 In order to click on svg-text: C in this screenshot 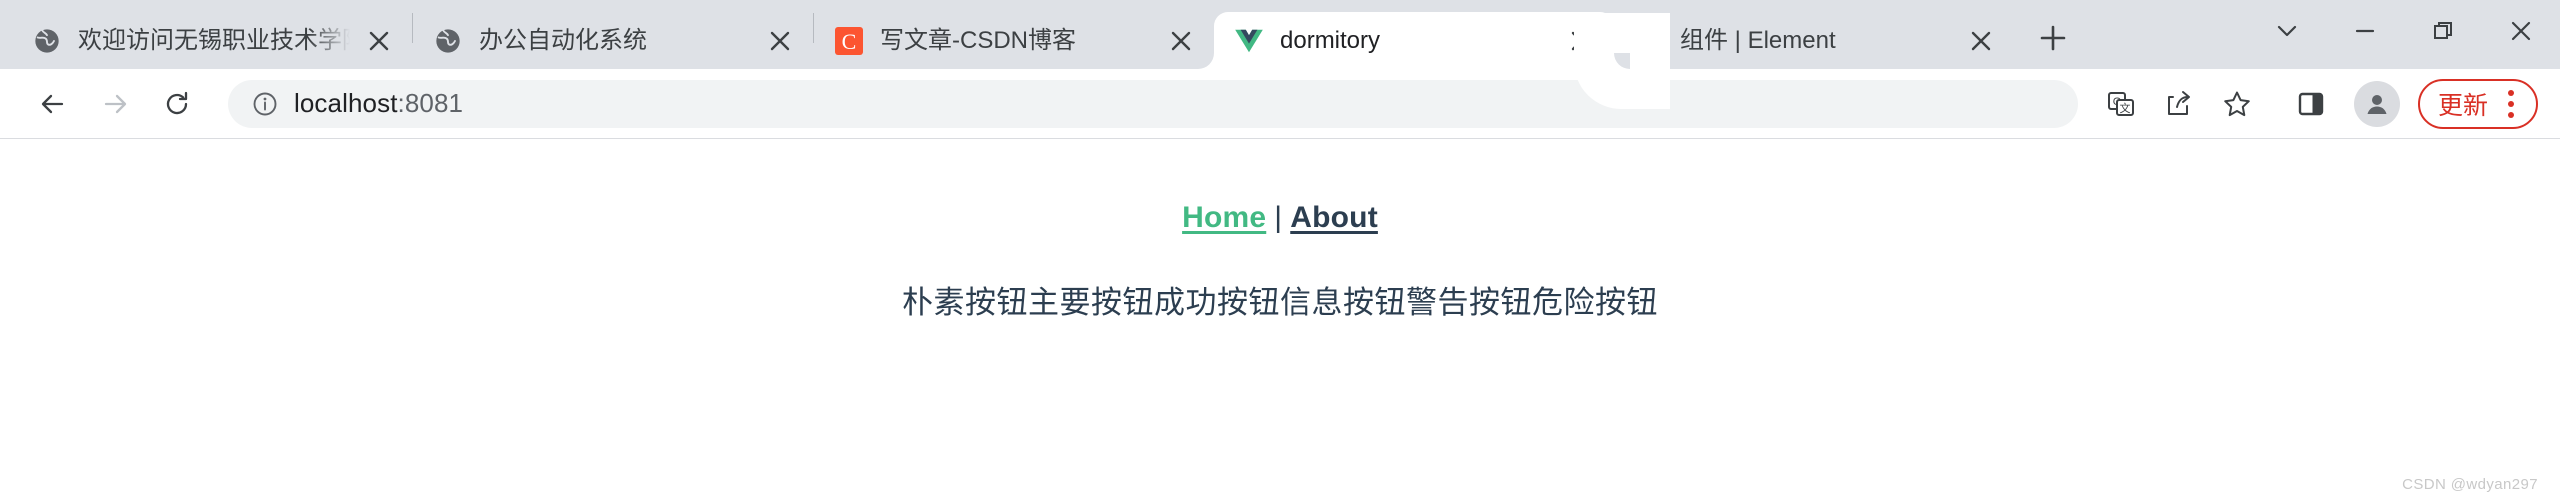, I will do `click(849, 41)`.